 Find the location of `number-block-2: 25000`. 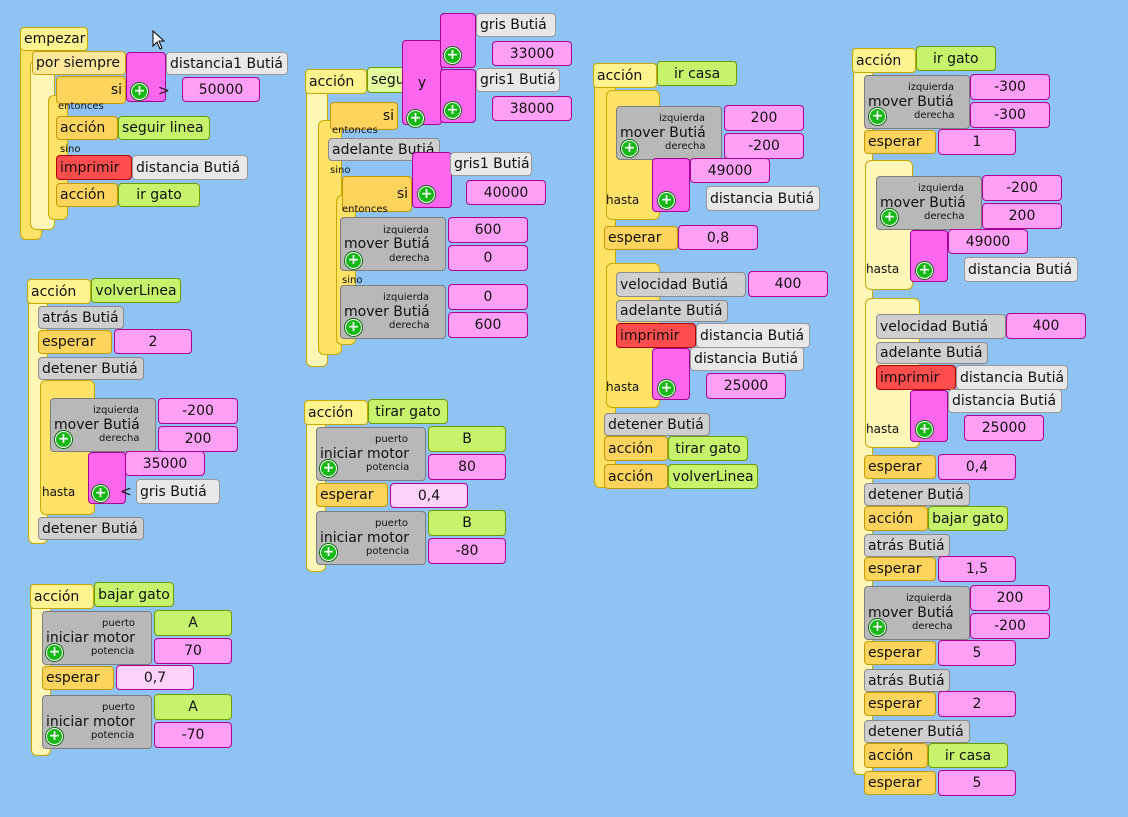

number-block-2: 25000 is located at coordinates (1004, 428).